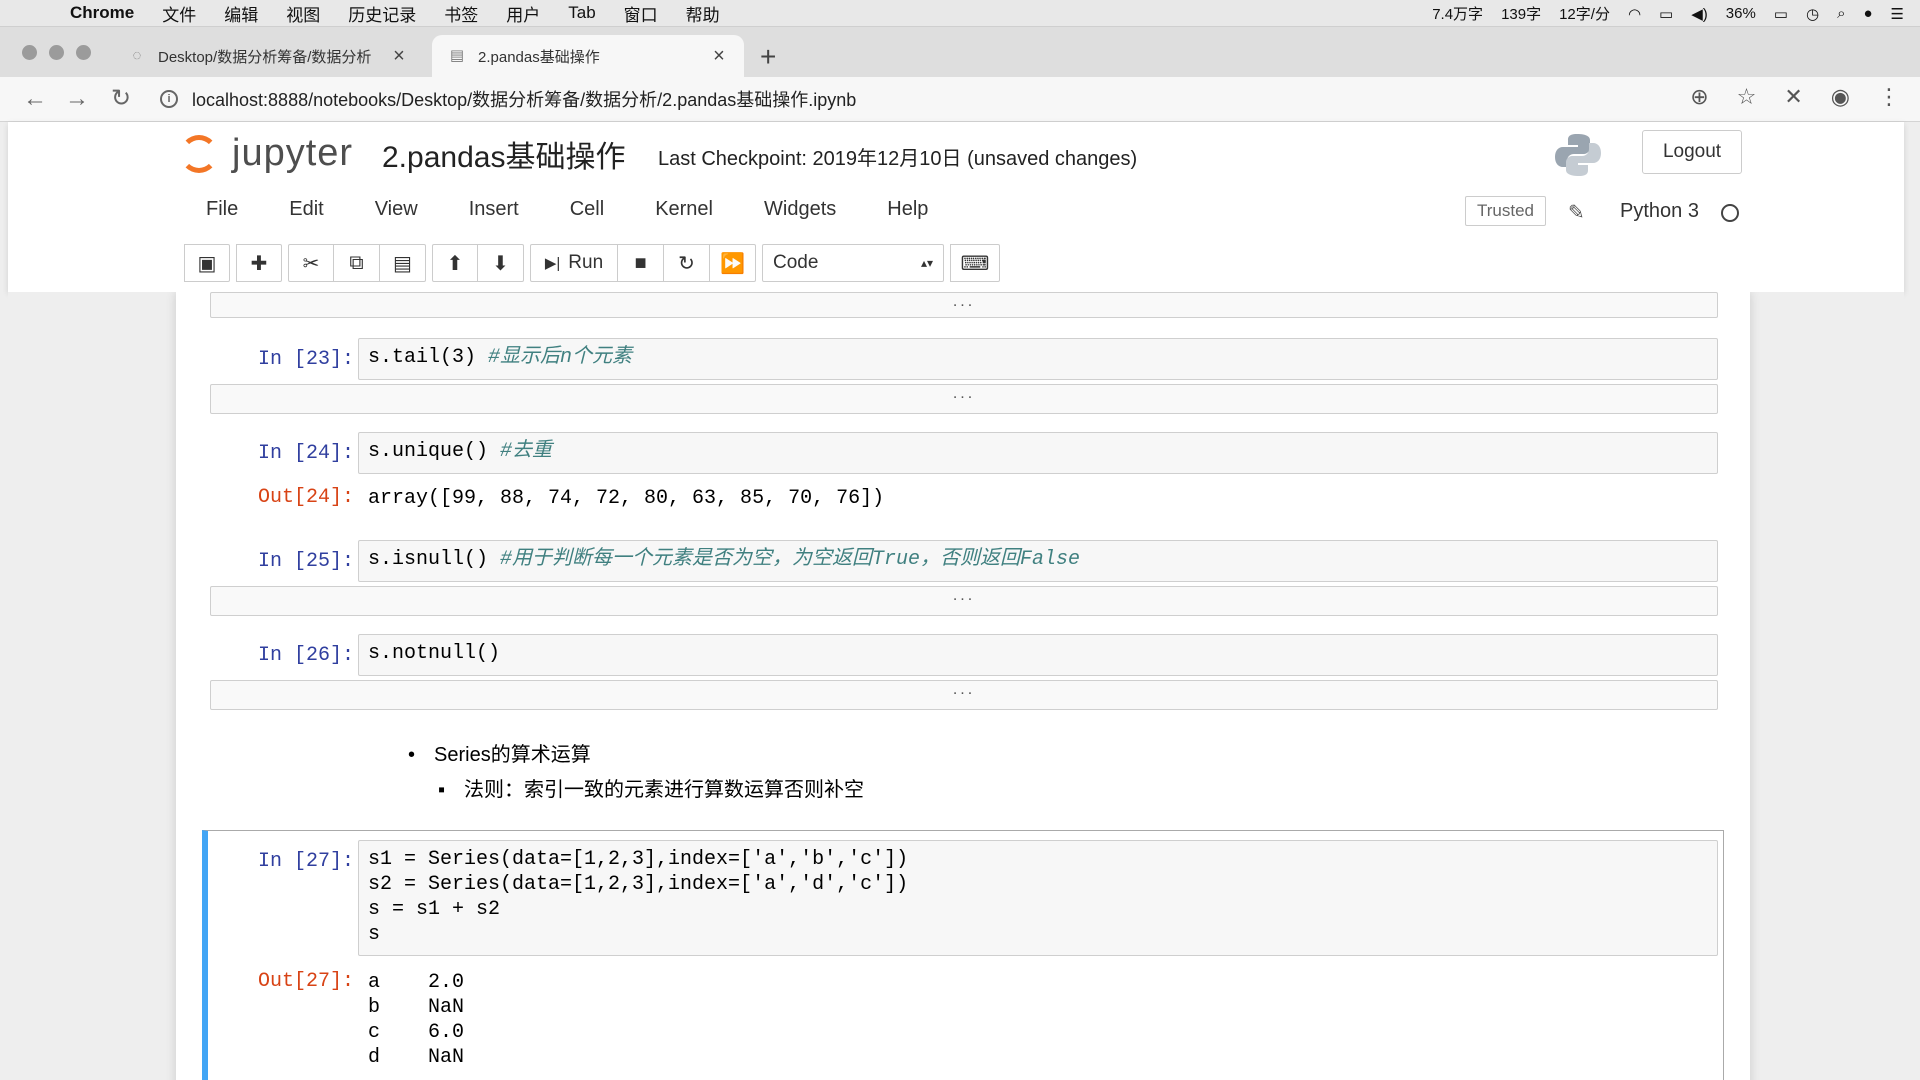 Image resolution: width=1920 pixels, height=1080 pixels. Describe the element at coordinates (1038, 453) in the screenshot. I see `code-input: s.unique() #去重` at that location.